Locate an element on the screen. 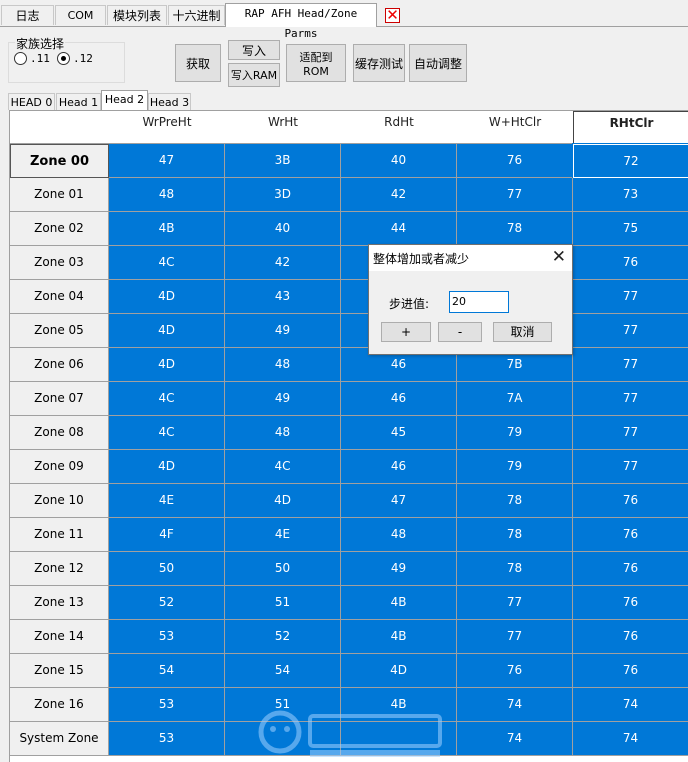 The width and height of the screenshot is (688, 762). minus-button: - is located at coordinates (460, 332).